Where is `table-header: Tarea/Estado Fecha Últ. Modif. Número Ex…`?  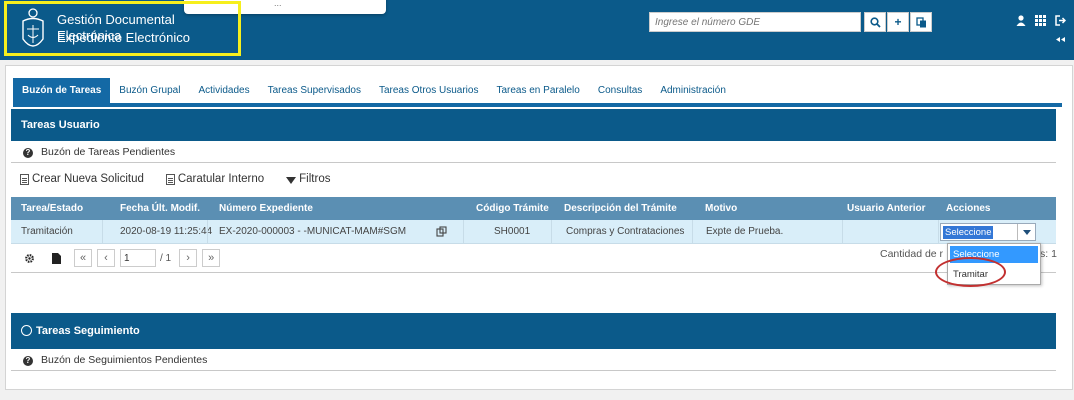
table-header: Tarea/Estado Fecha Últ. Modif. Número Ex… is located at coordinates (533, 208).